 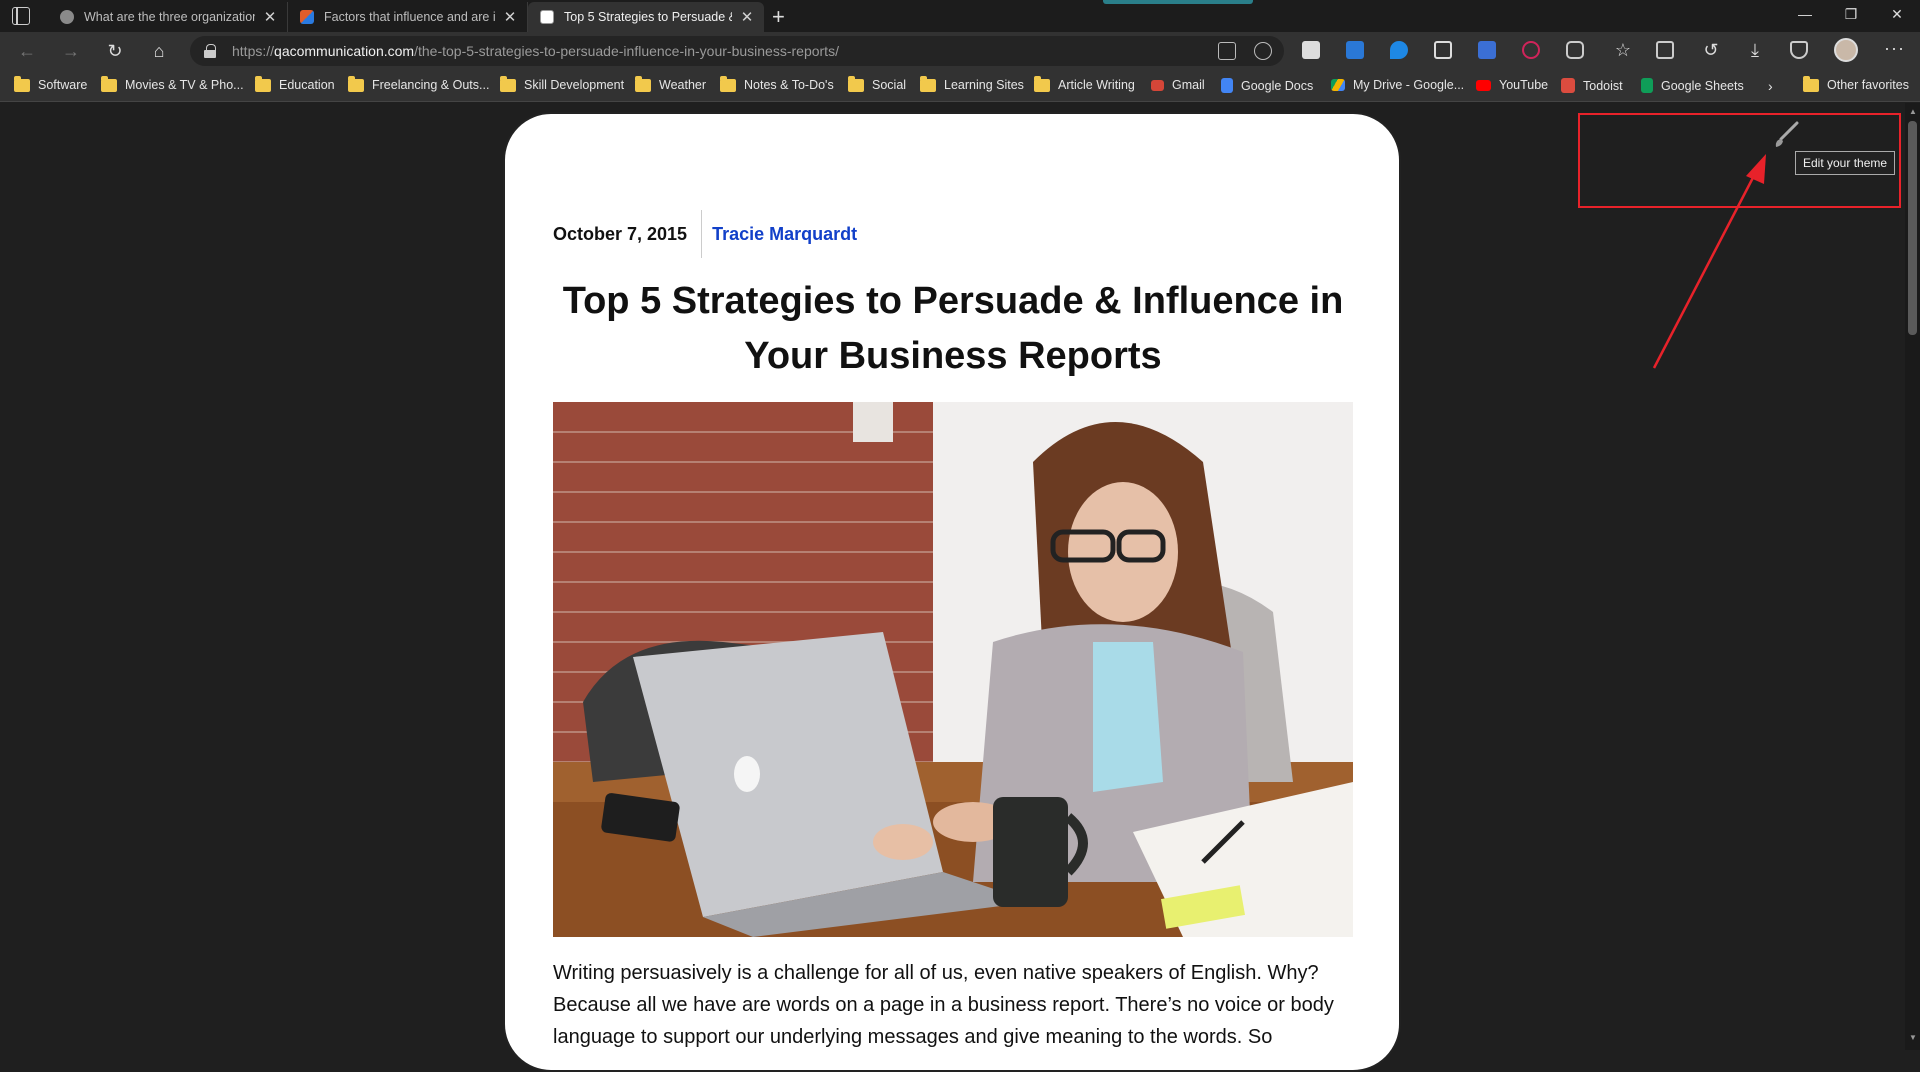 I want to click on google-drive-icon, so click(x=1338, y=85).